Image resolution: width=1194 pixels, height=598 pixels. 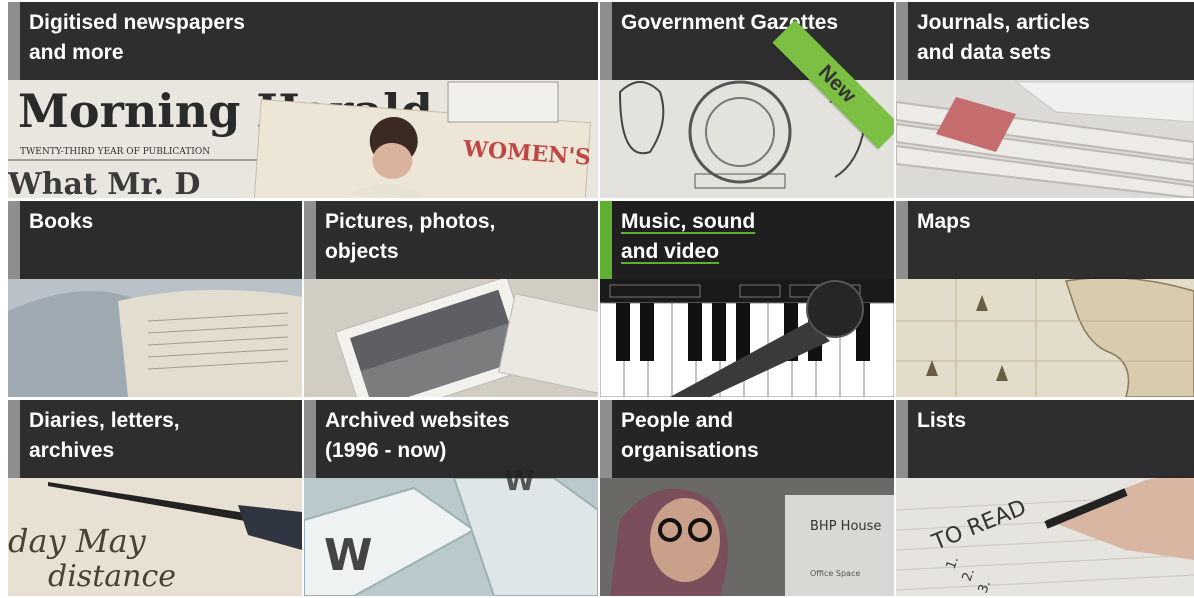 I want to click on tile-archived-websites: W W Archived websites (1996 - now), so click(x=451, y=498).